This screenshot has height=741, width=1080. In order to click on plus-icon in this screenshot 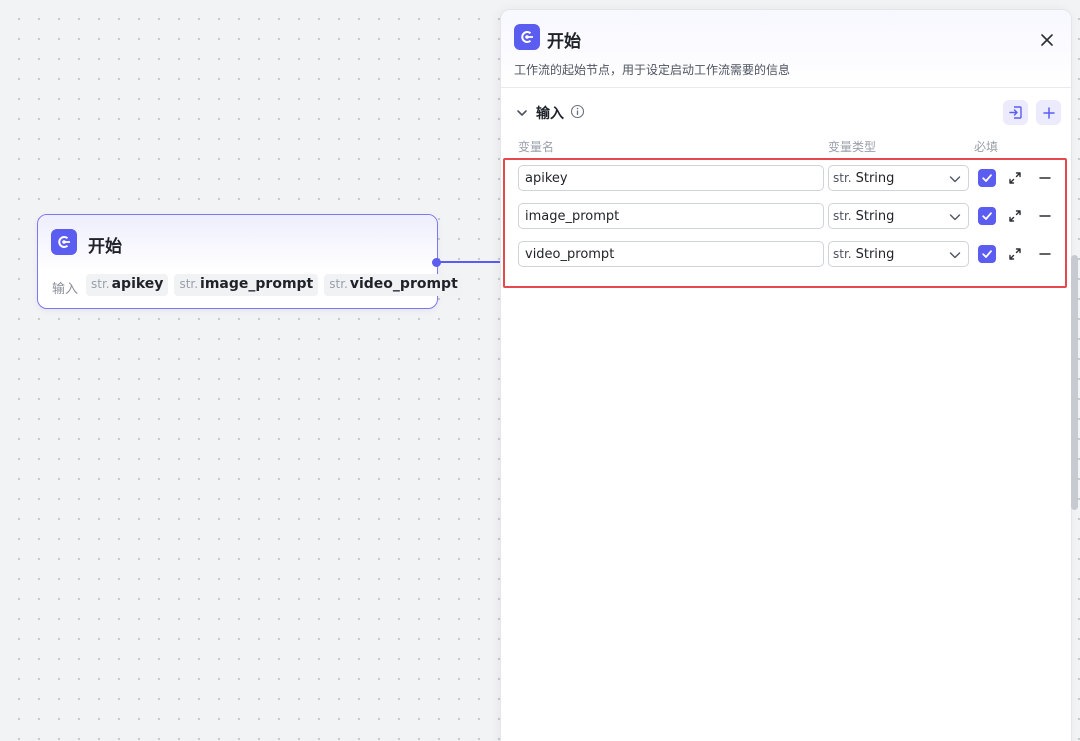, I will do `click(1048, 112)`.